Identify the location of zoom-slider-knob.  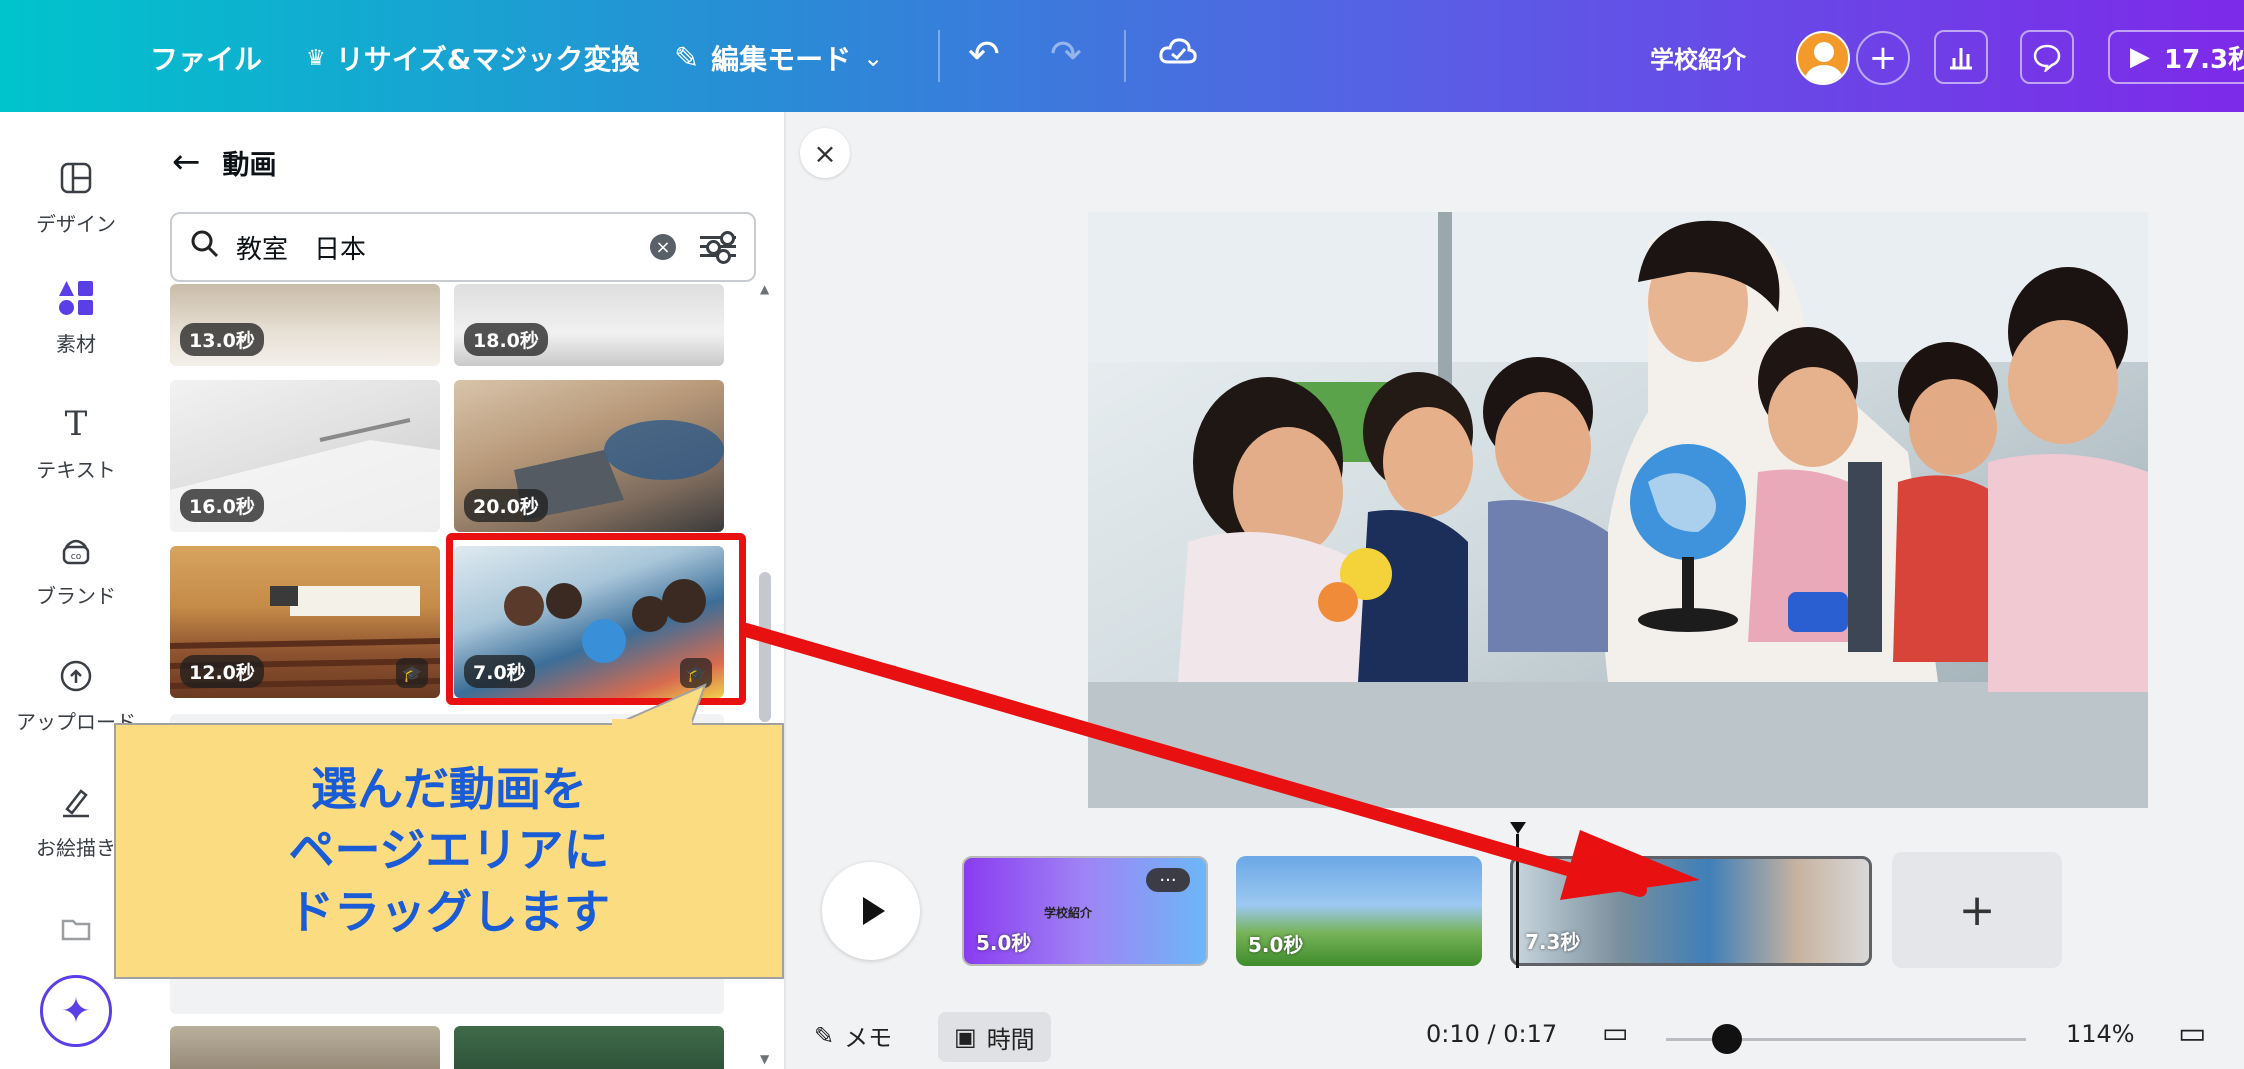
(1727, 1039).